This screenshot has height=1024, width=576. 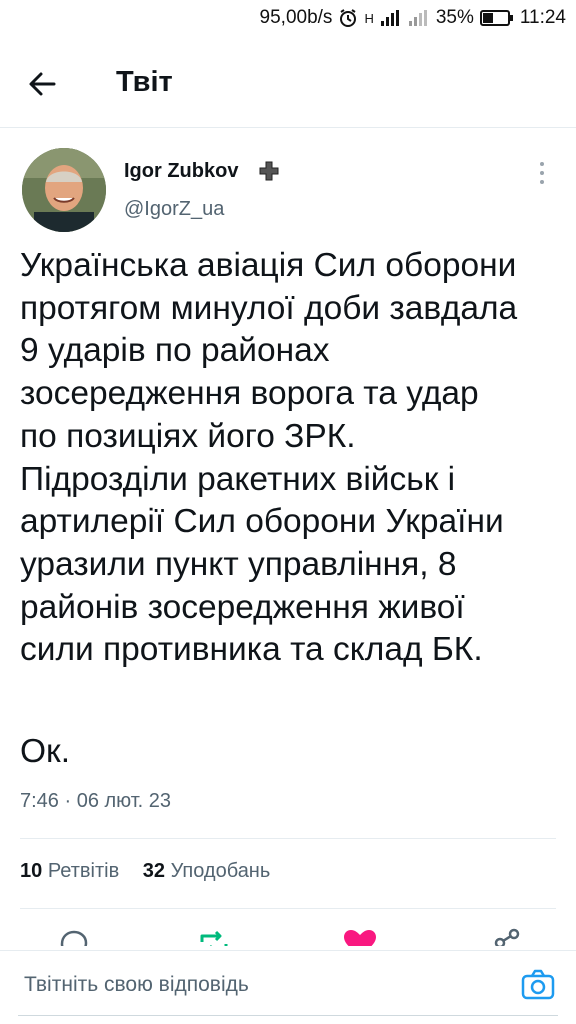 I want to click on reply-underline, so click(x=288, y=1015).